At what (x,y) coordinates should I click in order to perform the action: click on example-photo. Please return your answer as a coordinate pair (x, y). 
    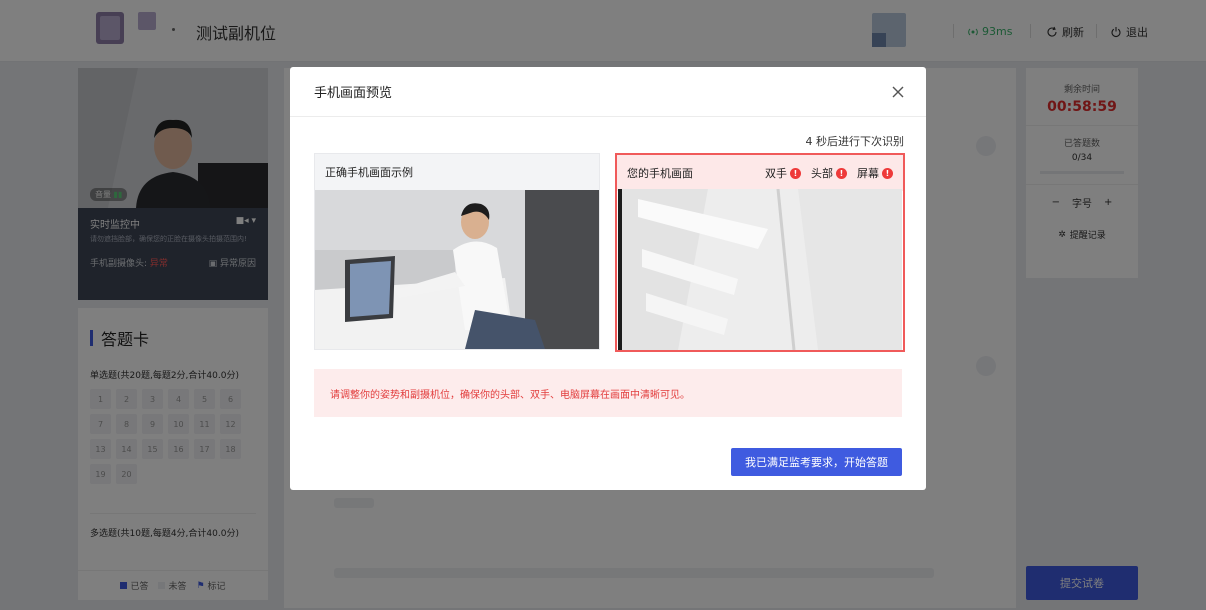
    Looking at the image, I should click on (457, 269).